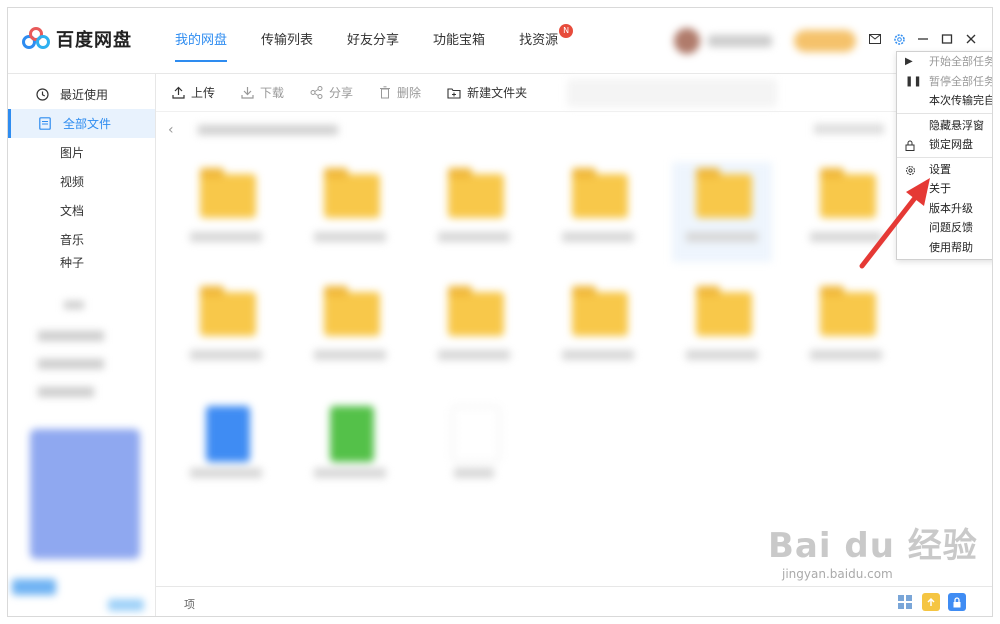  I want to click on pause-icon: ❚❚, so click(913, 81).